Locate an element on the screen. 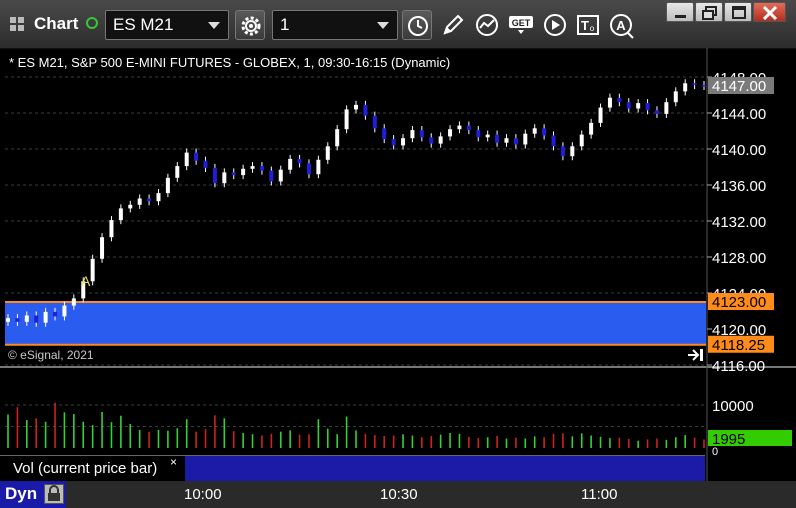 Image resolution: width=796 pixels, height=508 pixels. price-tick-label: 4132.00 is located at coordinates (739, 222).